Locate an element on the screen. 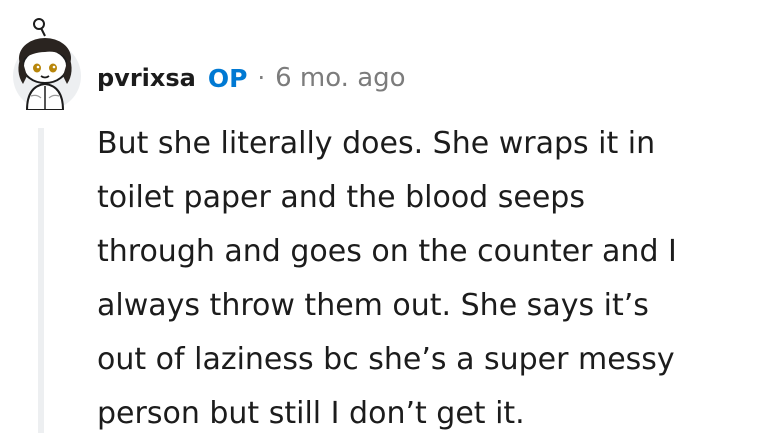 The height and width of the screenshot is (433, 768). comment-body-line: out of laziness bc she’s a super messy is located at coordinates (386, 359).